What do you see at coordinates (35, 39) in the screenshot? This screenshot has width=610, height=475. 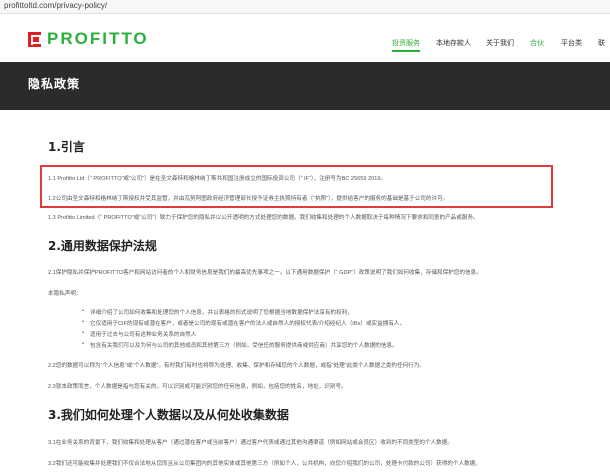 I see `logo-mark-icon` at bounding box center [35, 39].